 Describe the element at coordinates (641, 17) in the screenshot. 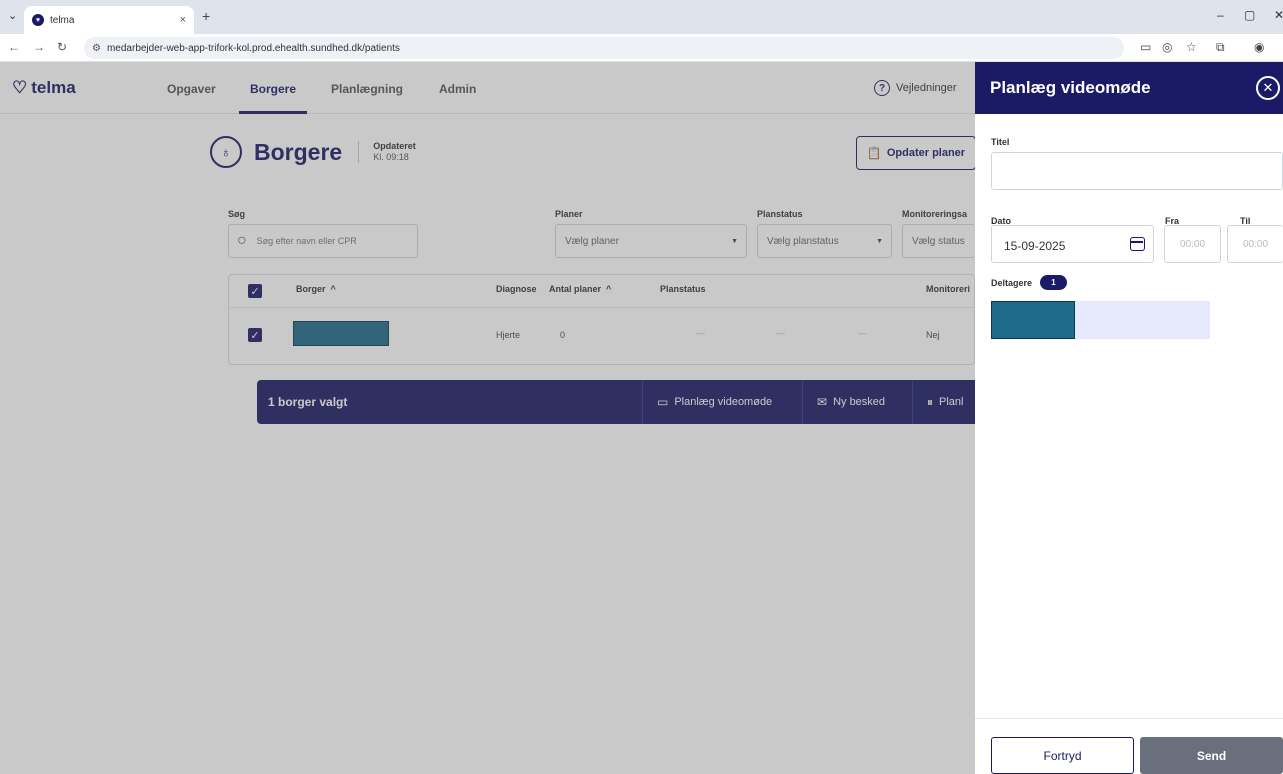

I see `browser-tabbar: ⌄ ♥ telma × + – ▢ ✕` at that location.